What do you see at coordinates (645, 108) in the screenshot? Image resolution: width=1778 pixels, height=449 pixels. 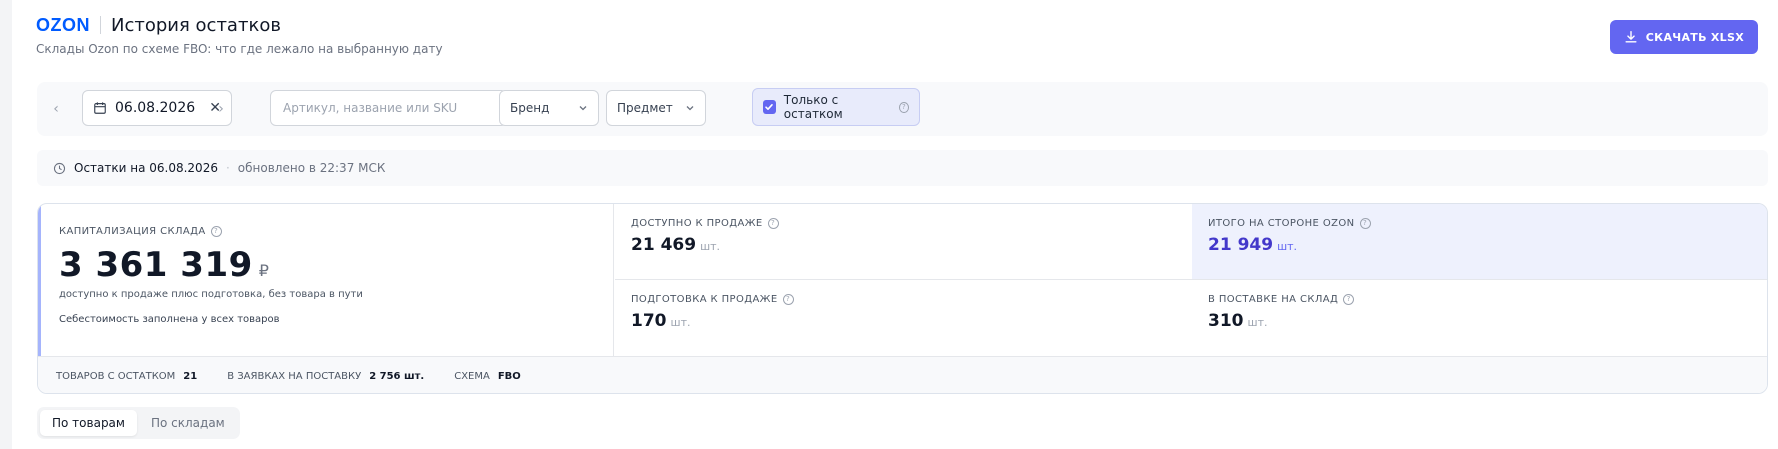 I see `subject-select-label: Предмет` at bounding box center [645, 108].